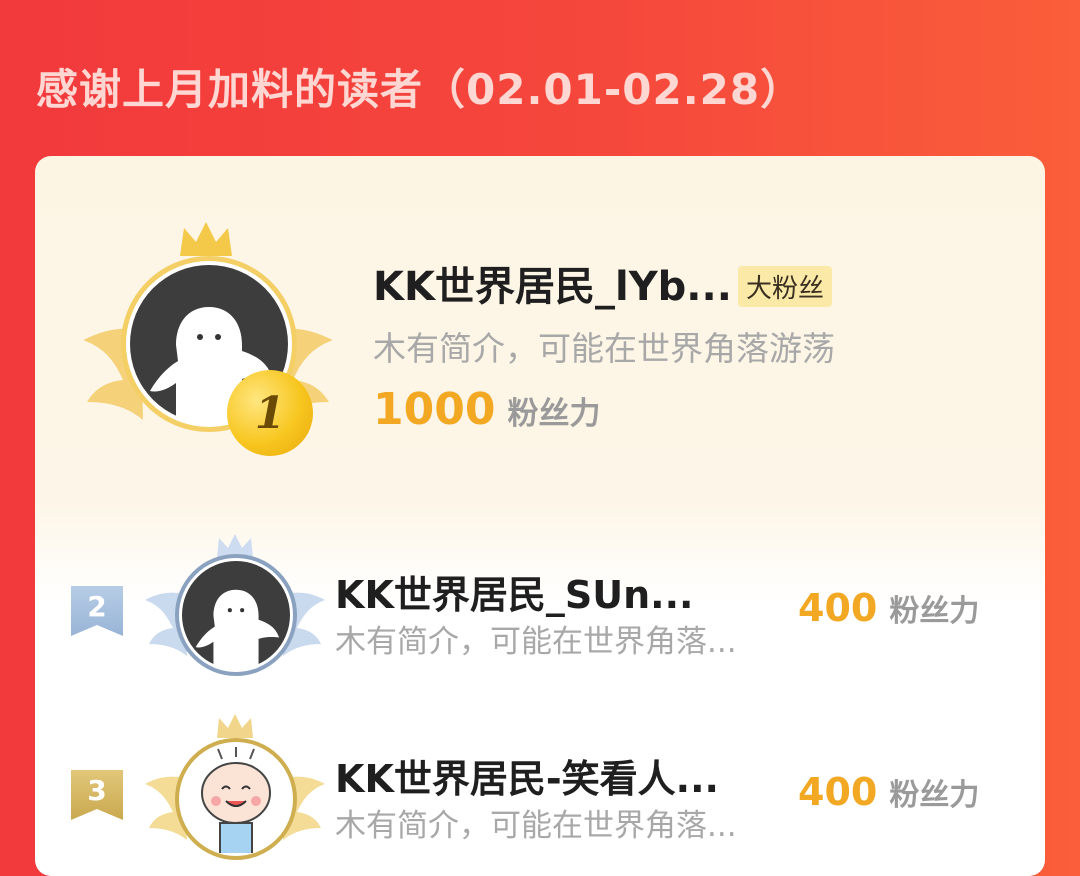  What do you see at coordinates (97, 611) in the screenshot?
I see `rank-ribbon: 2` at bounding box center [97, 611].